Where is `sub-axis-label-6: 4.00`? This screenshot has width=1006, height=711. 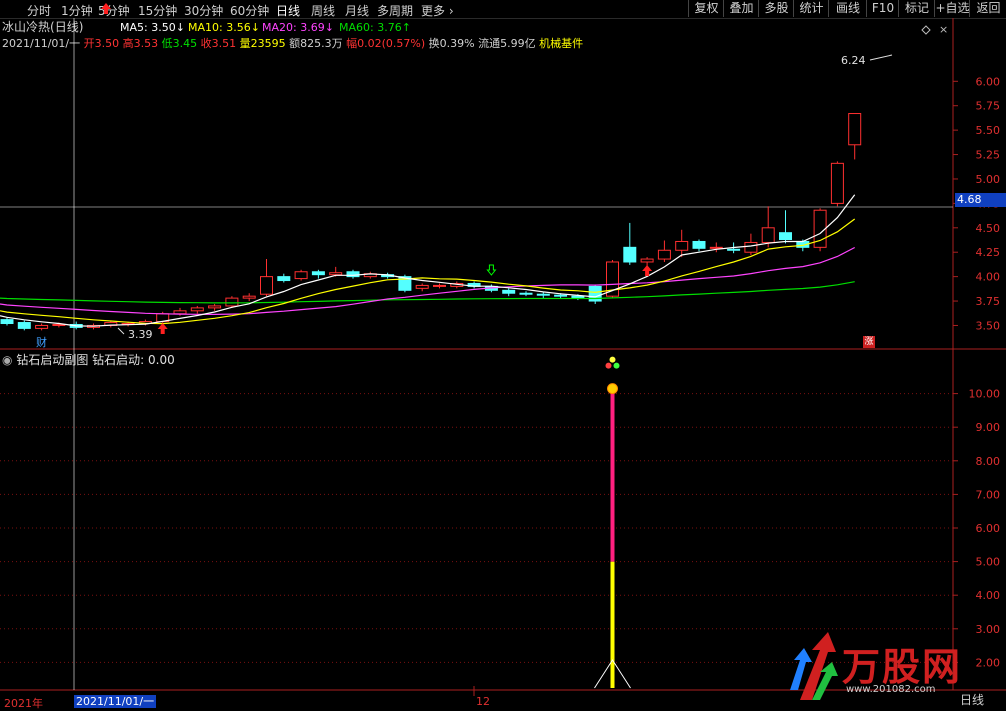
sub-axis-label-6: 4.00 is located at coordinates (988, 595).